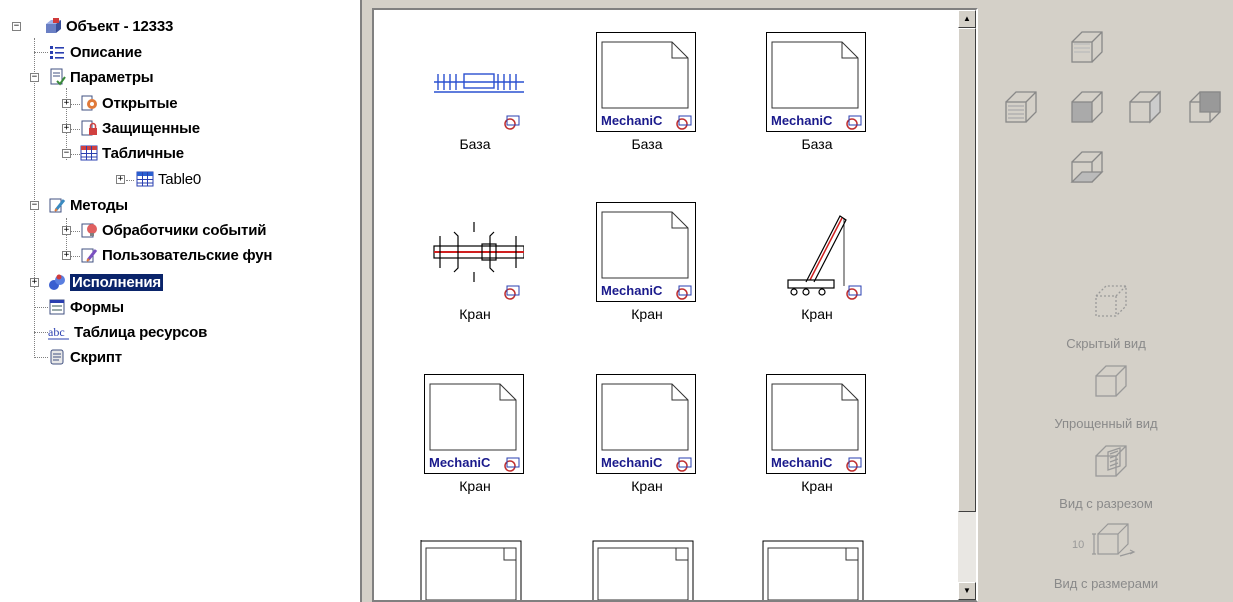 Image resolution: width=1233 pixels, height=602 pixels. I want to click on partial-row-thumbnails, so click(642, 570).